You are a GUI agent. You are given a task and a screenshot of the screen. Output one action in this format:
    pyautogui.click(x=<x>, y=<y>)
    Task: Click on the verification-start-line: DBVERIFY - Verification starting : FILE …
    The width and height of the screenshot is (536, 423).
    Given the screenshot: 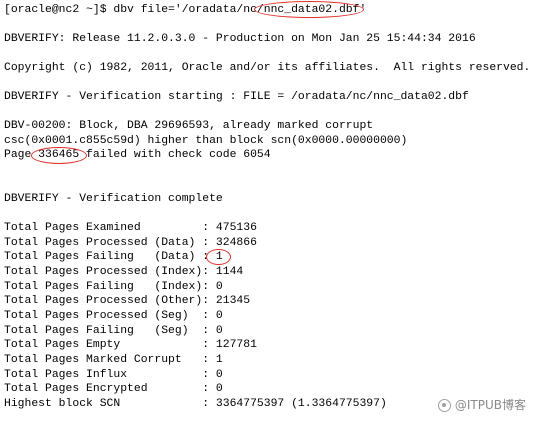 What is the action you would take?
    pyautogui.click(x=236, y=97)
    